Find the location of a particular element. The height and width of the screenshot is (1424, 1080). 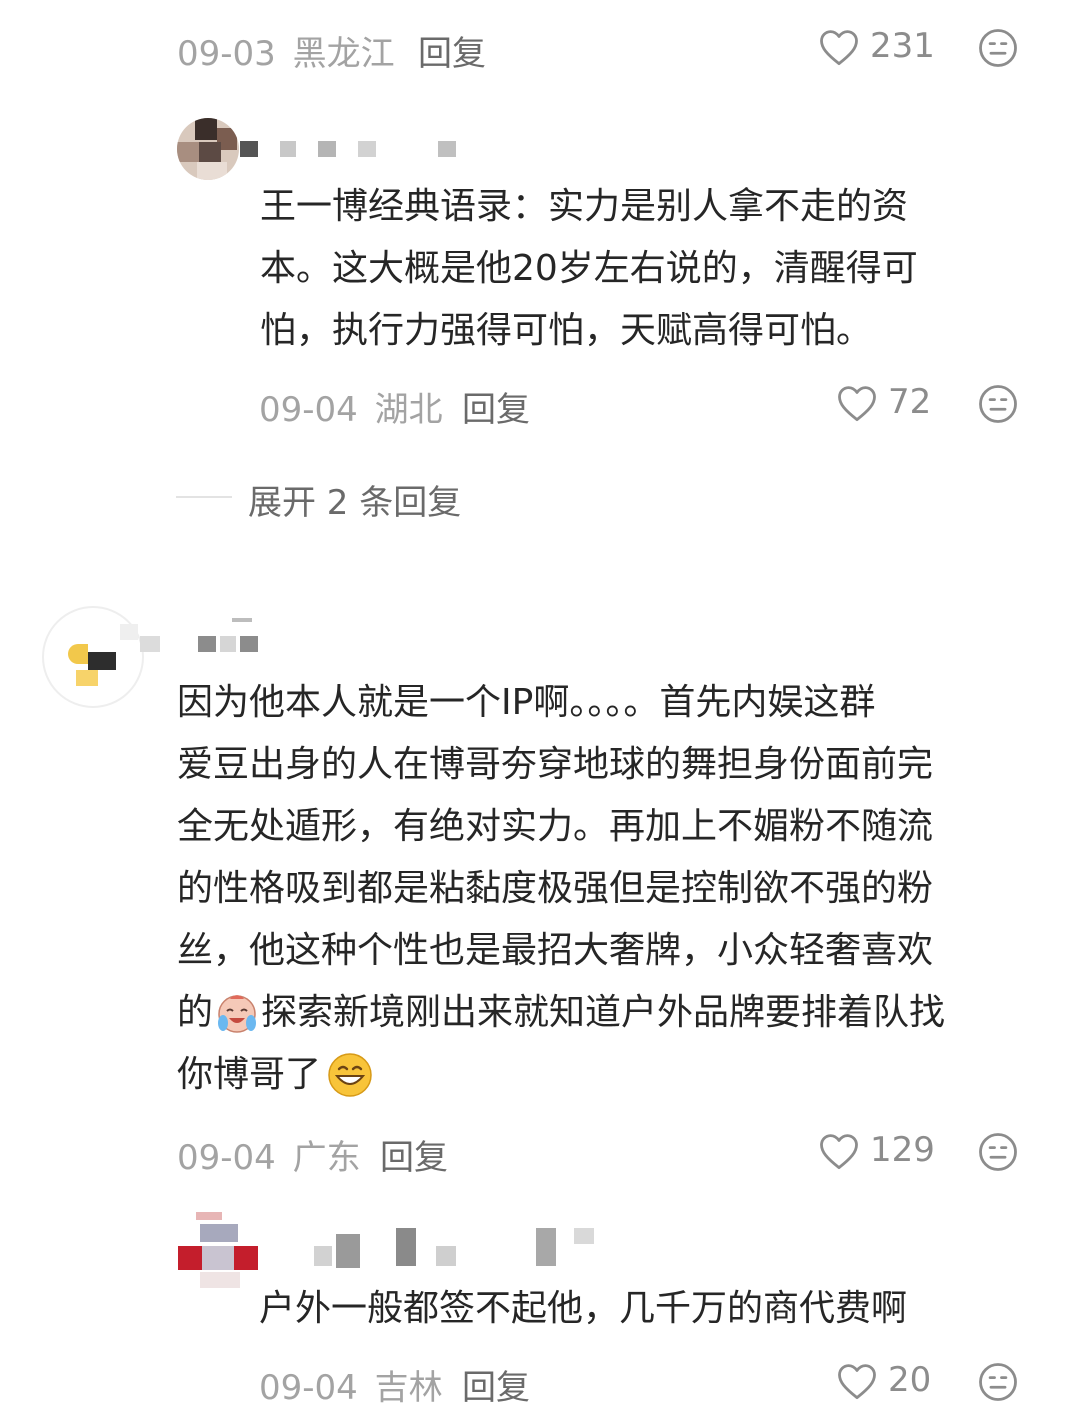

text-fragment: 的 is located at coordinates (195, 1012).